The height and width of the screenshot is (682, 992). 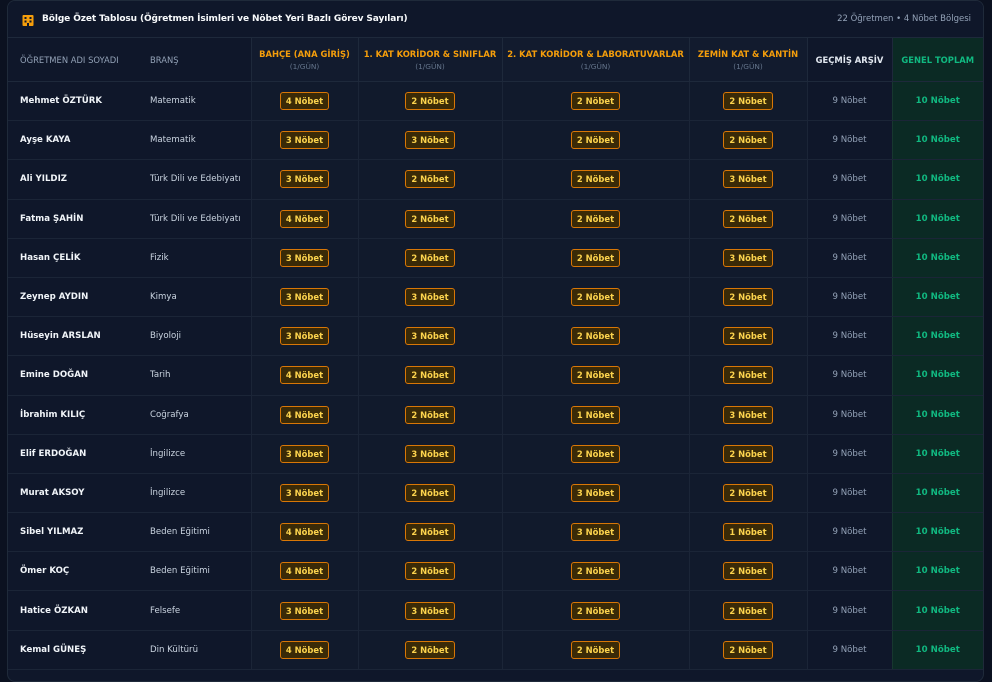 I want to click on teacher-name: Emine DOĞAN, so click(x=73, y=375).